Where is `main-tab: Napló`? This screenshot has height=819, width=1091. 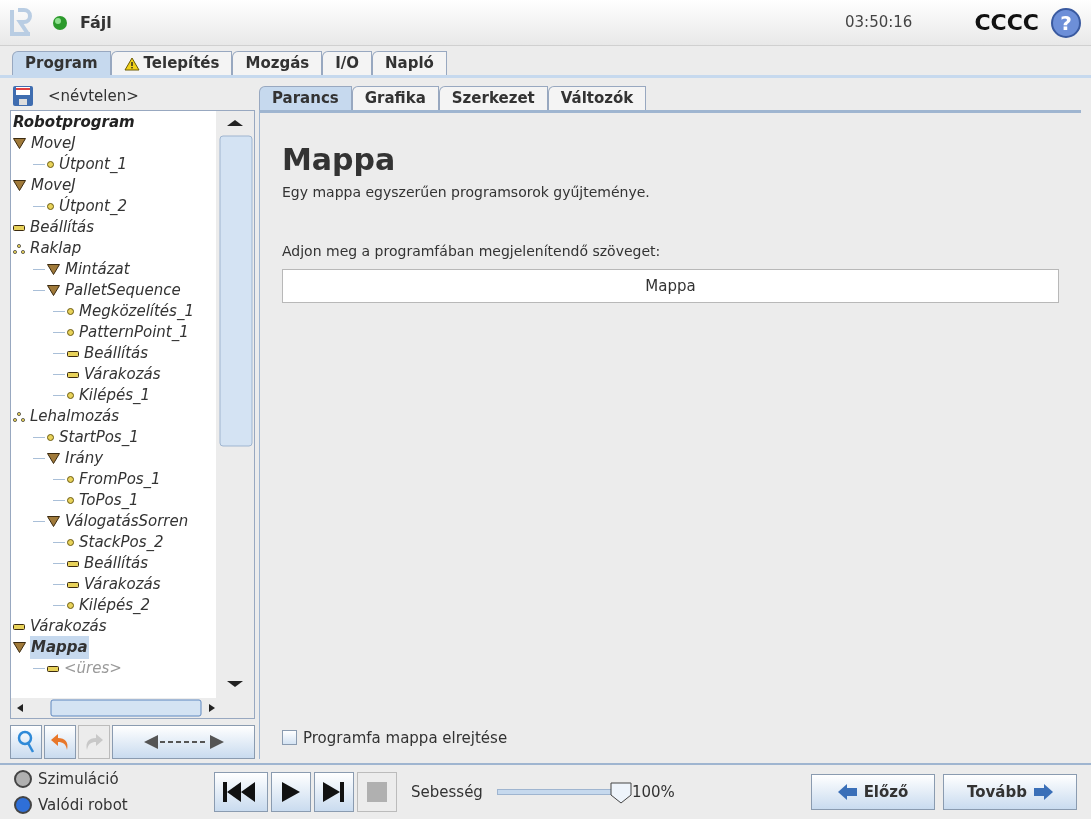
main-tab: Napló is located at coordinates (409, 63).